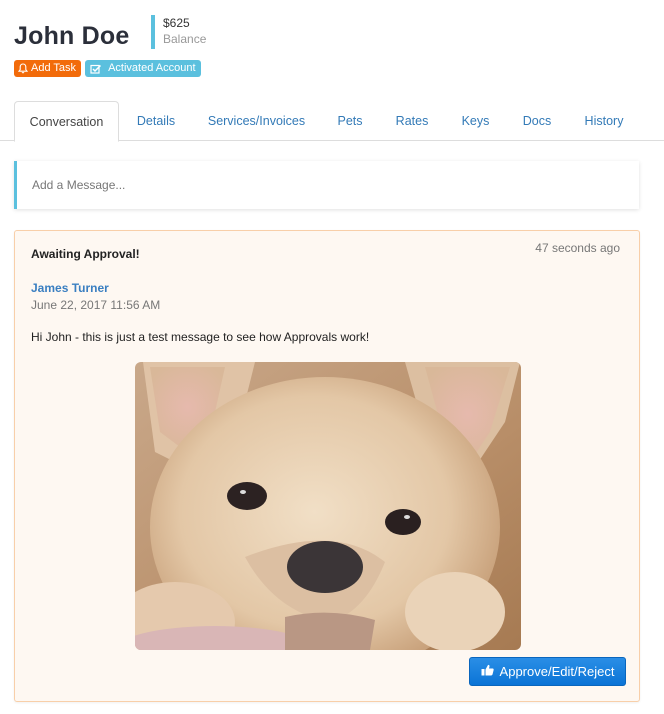 This screenshot has height=714, width=664. I want to click on message-composer, so click(326, 185).